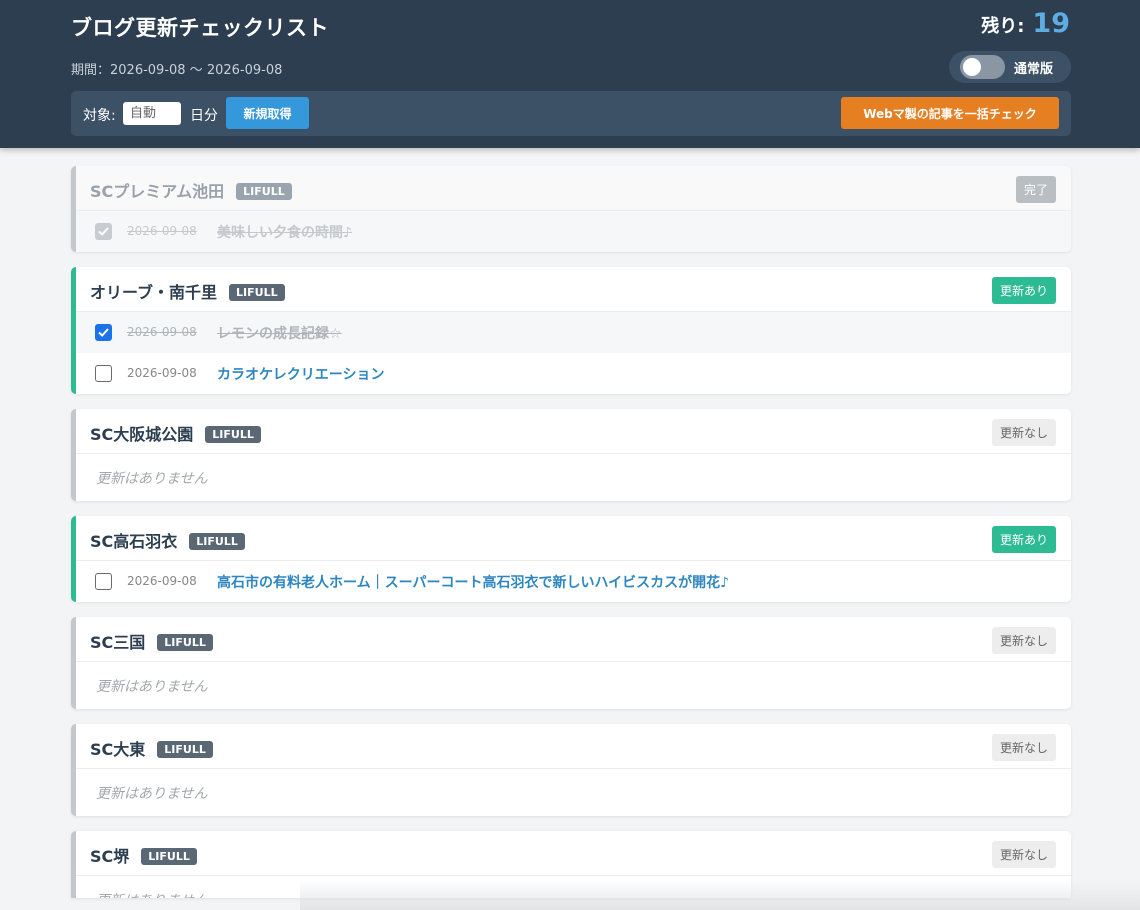 This screenshot has width=1140, height=910. What do you see at coordinates (152, 113) in the screenshot?
I see `days-input` at bounding box center [152, 113].